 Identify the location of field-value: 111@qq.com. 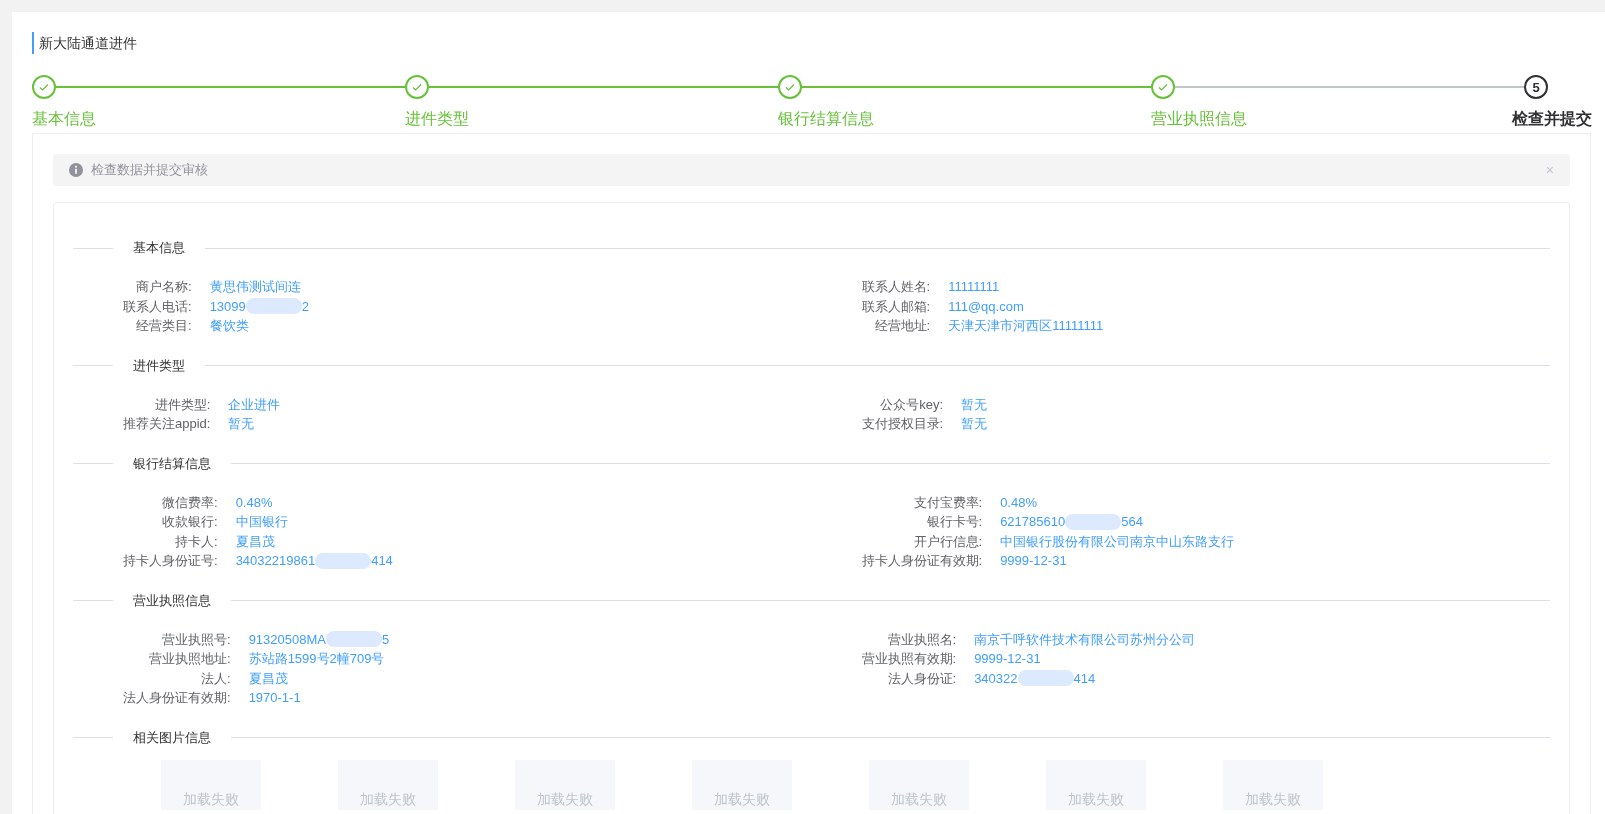
(986, 306).